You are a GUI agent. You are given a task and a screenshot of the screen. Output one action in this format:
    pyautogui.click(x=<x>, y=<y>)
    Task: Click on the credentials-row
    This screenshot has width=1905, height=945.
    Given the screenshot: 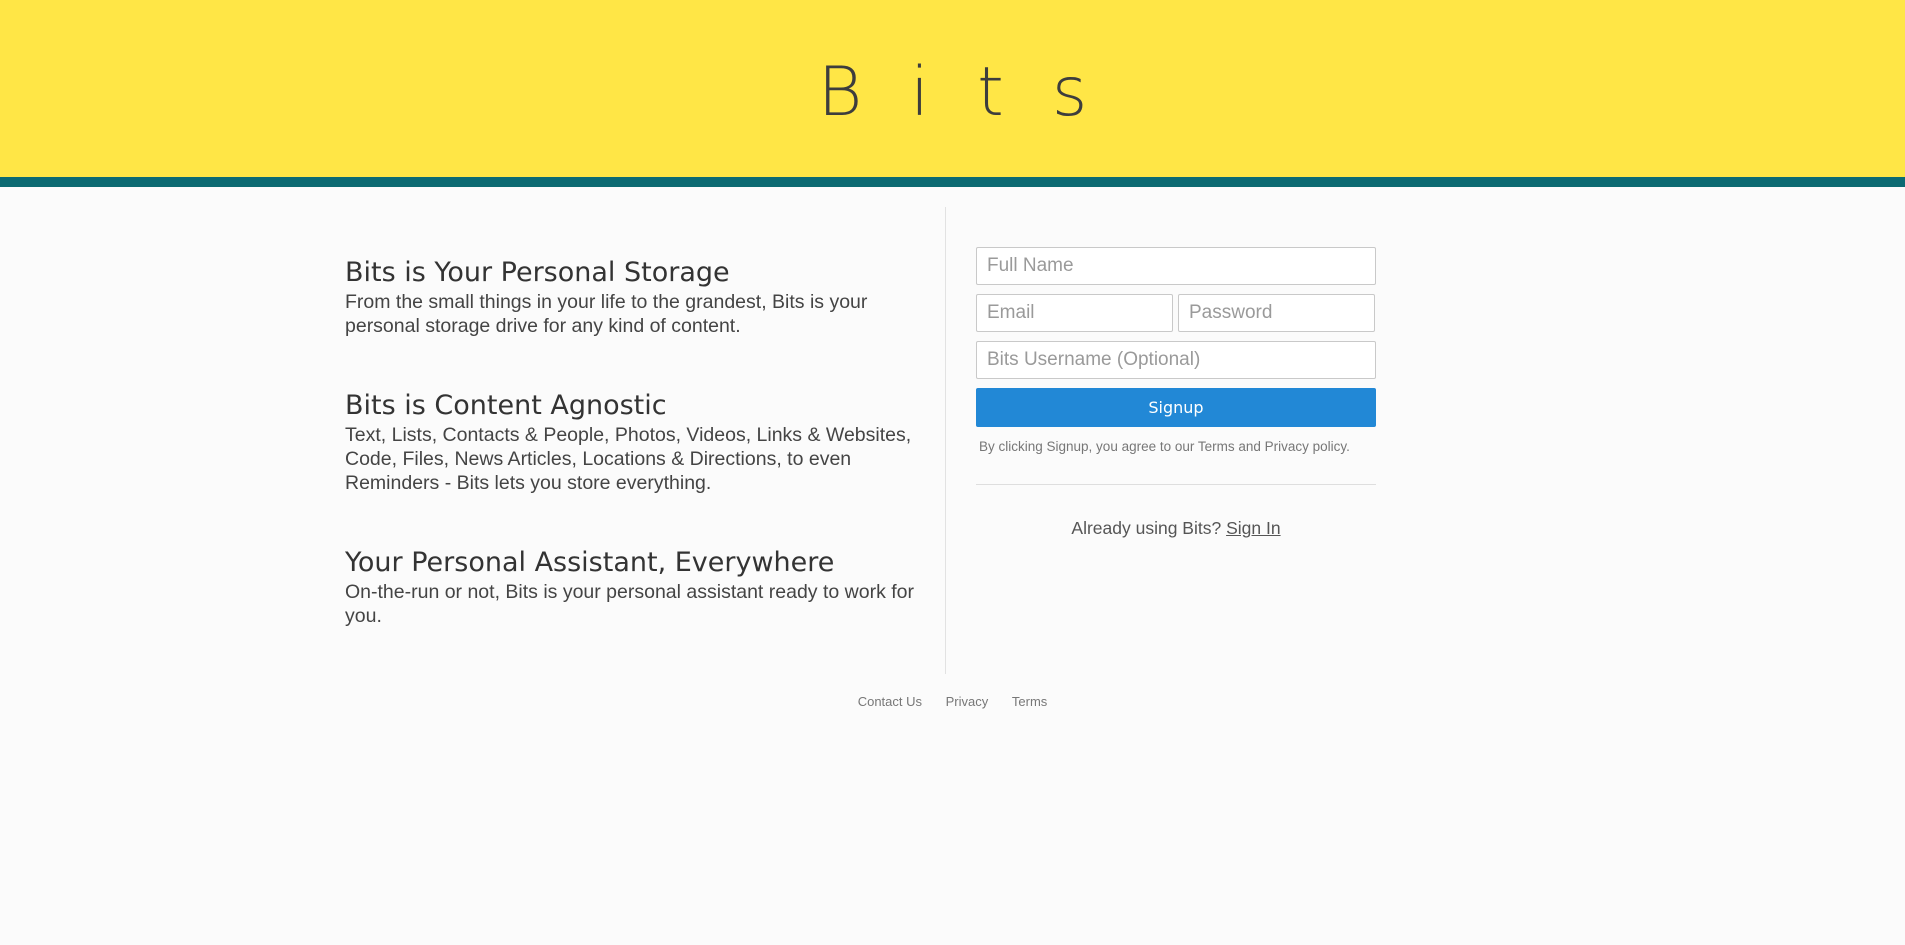 What is the action you would take?
    pyautogui.click(x=1176, y=317)
    